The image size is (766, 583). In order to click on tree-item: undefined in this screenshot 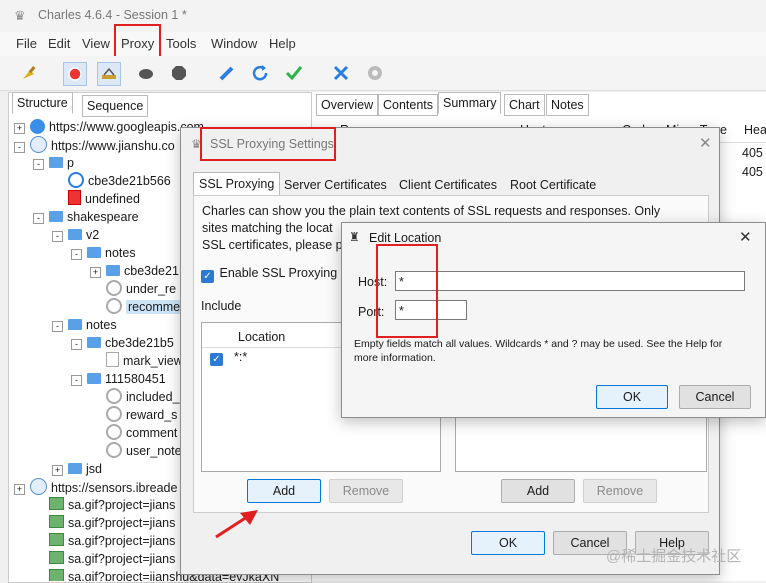, I will do `click(96, 199)`.